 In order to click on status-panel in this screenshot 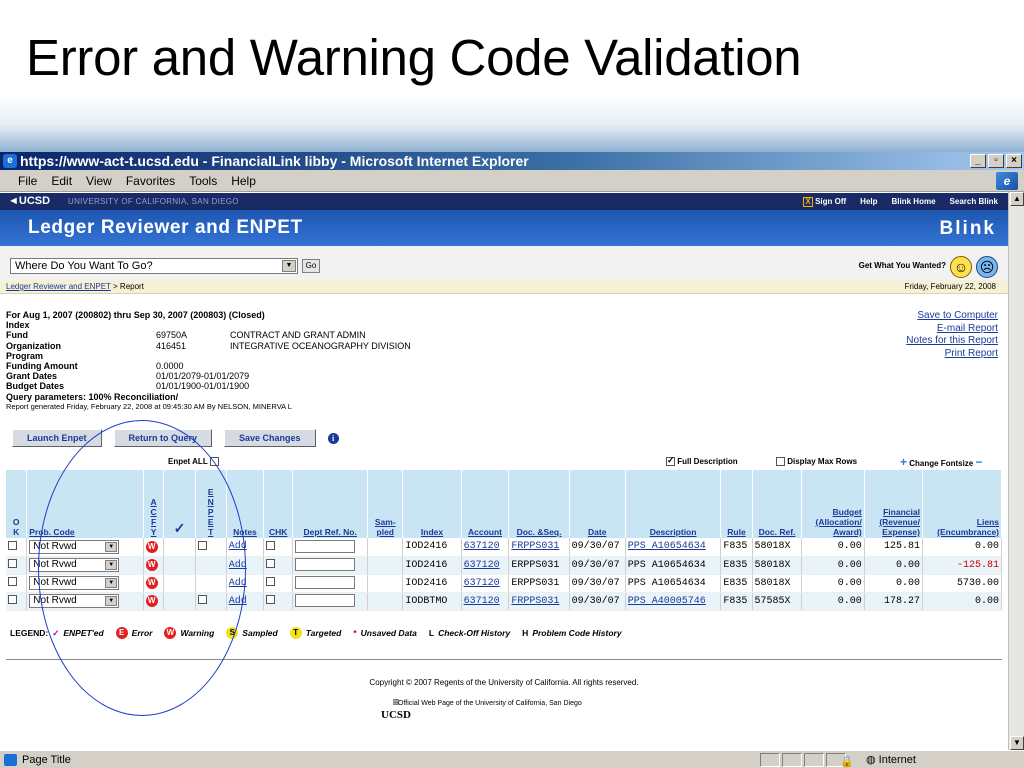, I will do `click(792, 760)`.